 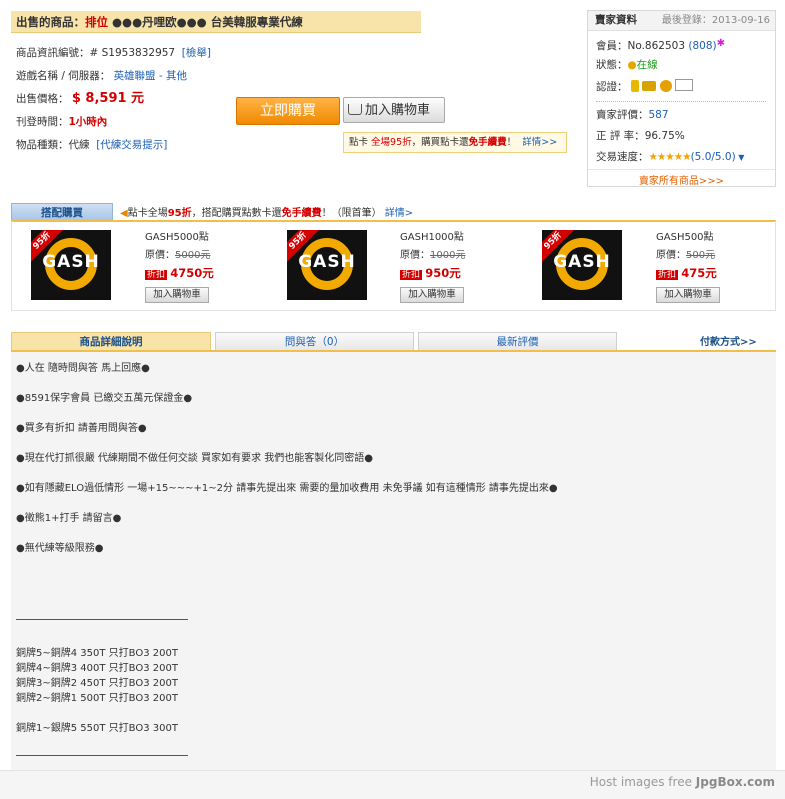 I want to click on title-tag: 排位, so click(x=96, y=22).